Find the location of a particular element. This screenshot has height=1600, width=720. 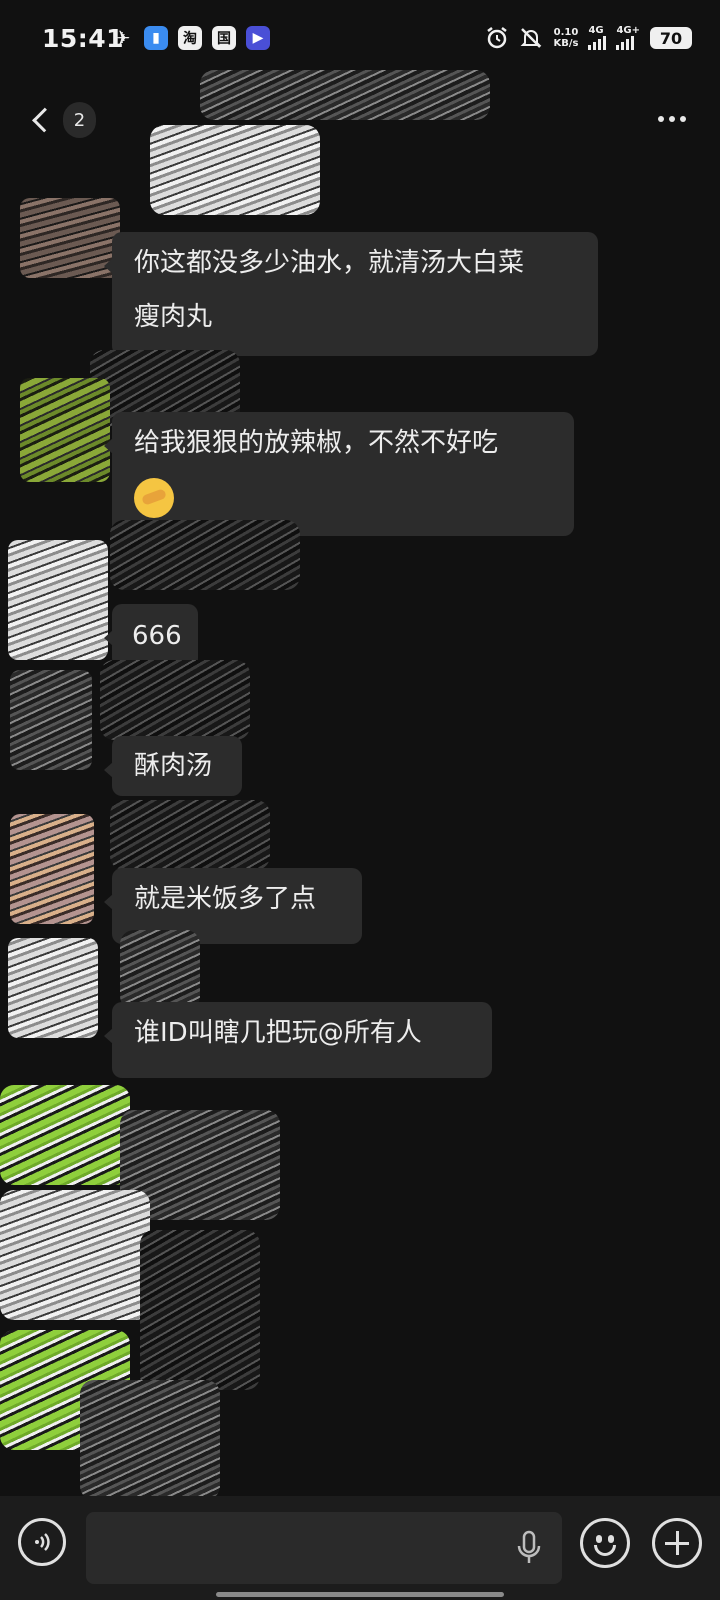

redacted-chat-title is located at coordinates (345, 95).